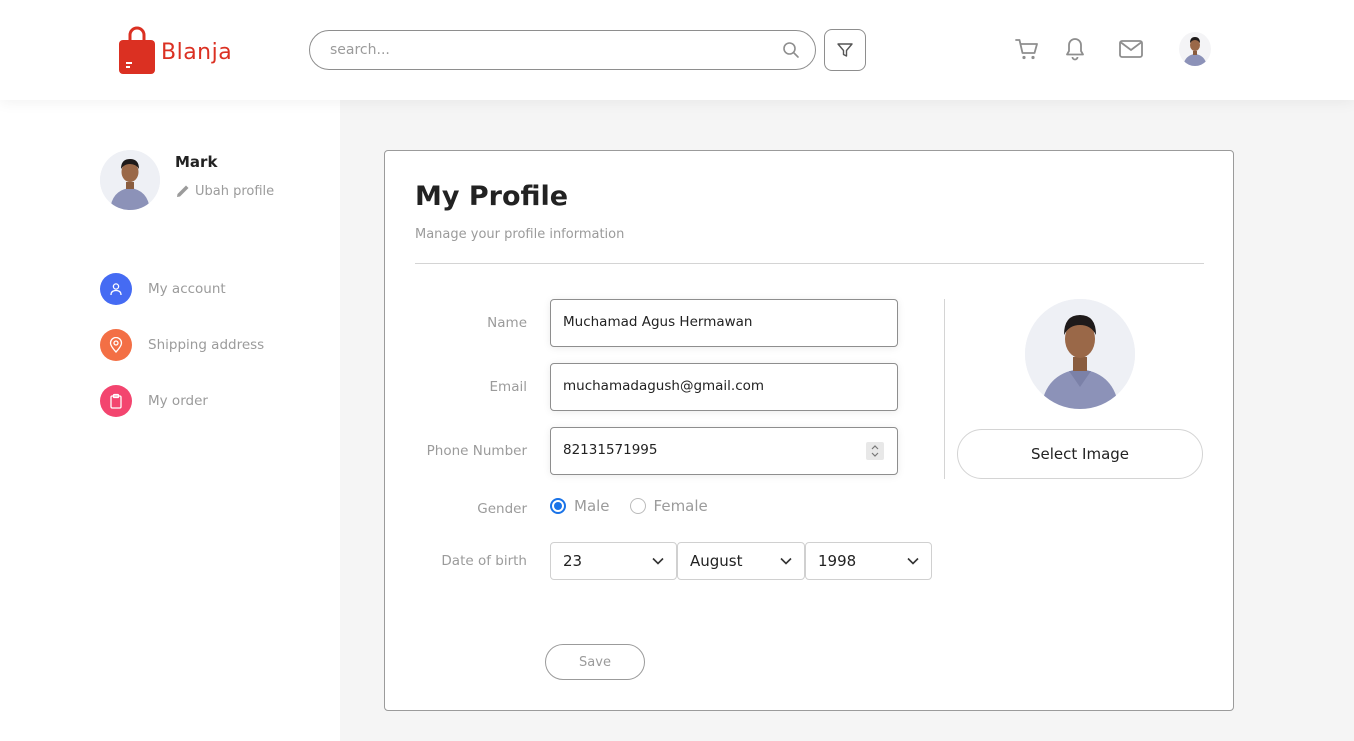 The width and height of the screenshot is (1354, 741). Describe the element at coordinates (613, 561) in the screenshot. I see `dob-day-select: 23` at that location.